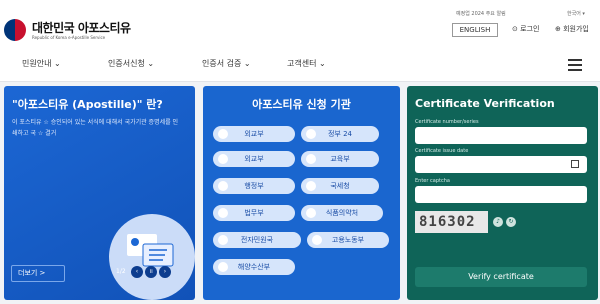  Describe the element at coordinates (558, 29) in the screenshot. I see `user-icon: ⊕` at that location.